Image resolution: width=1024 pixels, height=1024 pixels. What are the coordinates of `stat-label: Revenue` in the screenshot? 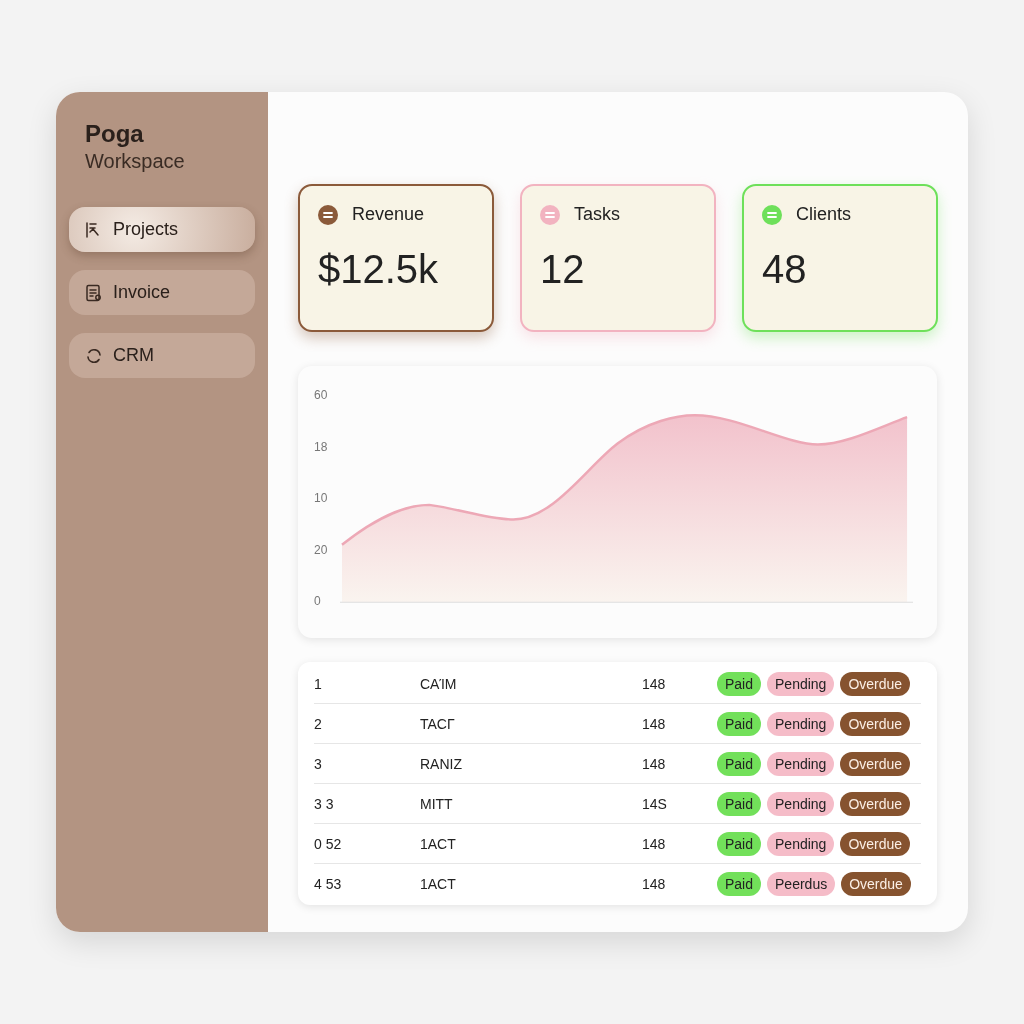 It's located at (388, 214).